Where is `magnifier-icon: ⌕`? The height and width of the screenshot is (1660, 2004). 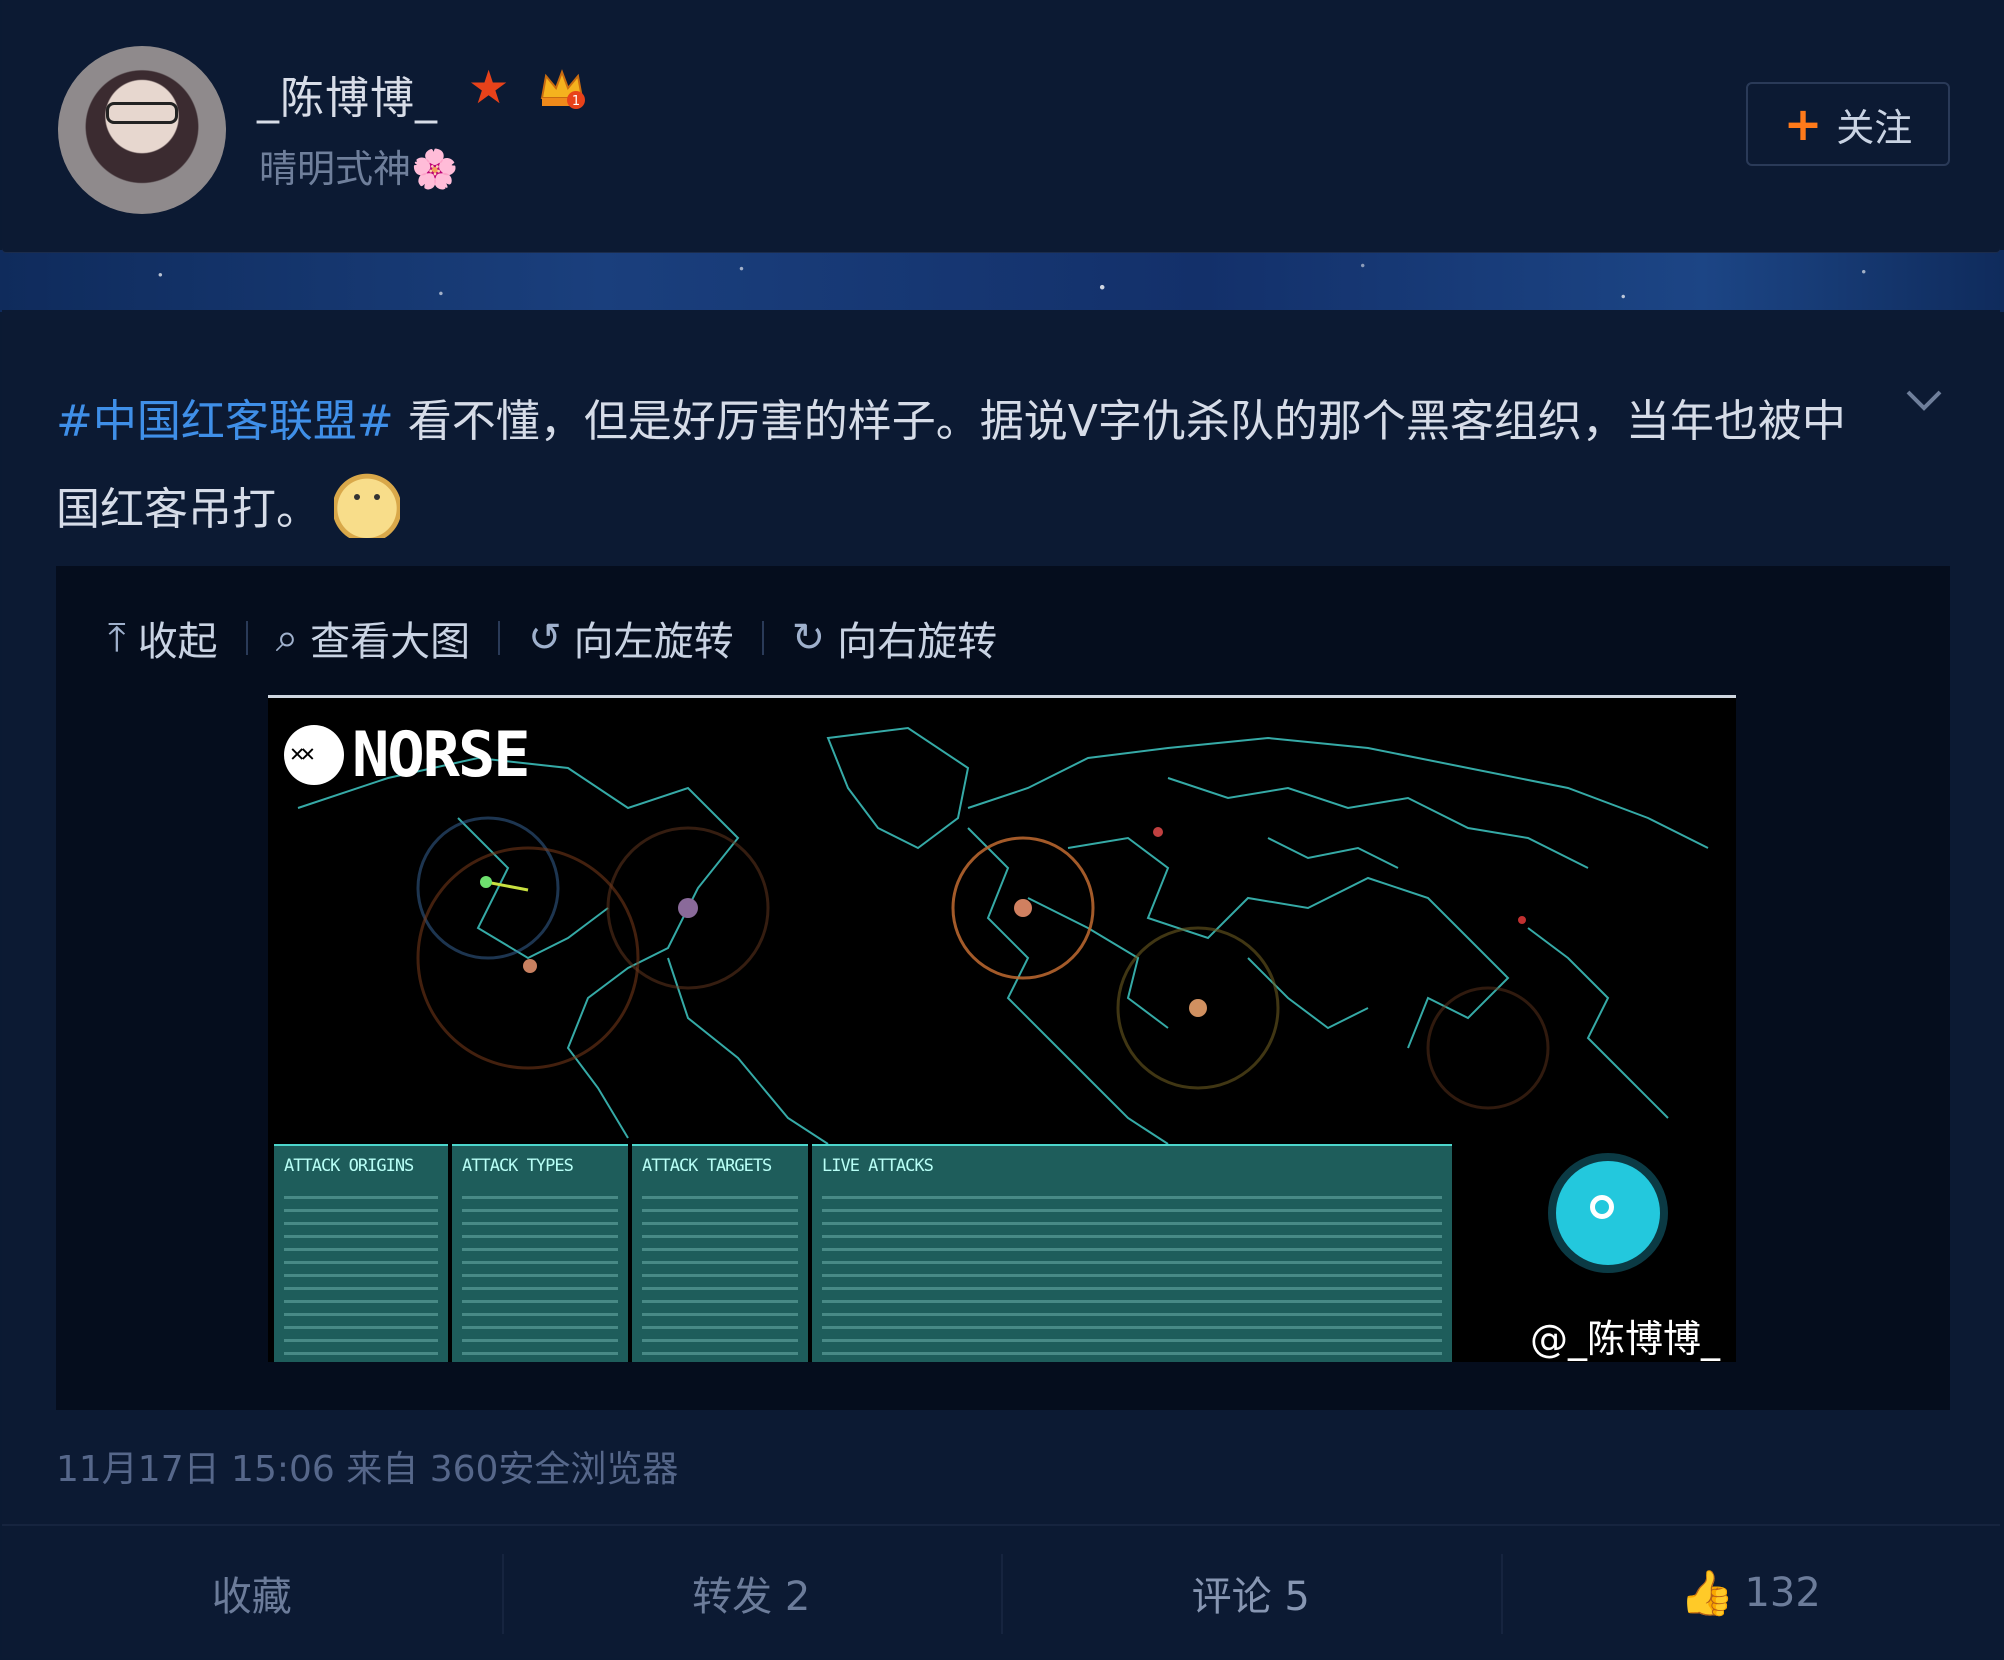 magnifier-icon: ⌕ is located at coordinates (287, 638).